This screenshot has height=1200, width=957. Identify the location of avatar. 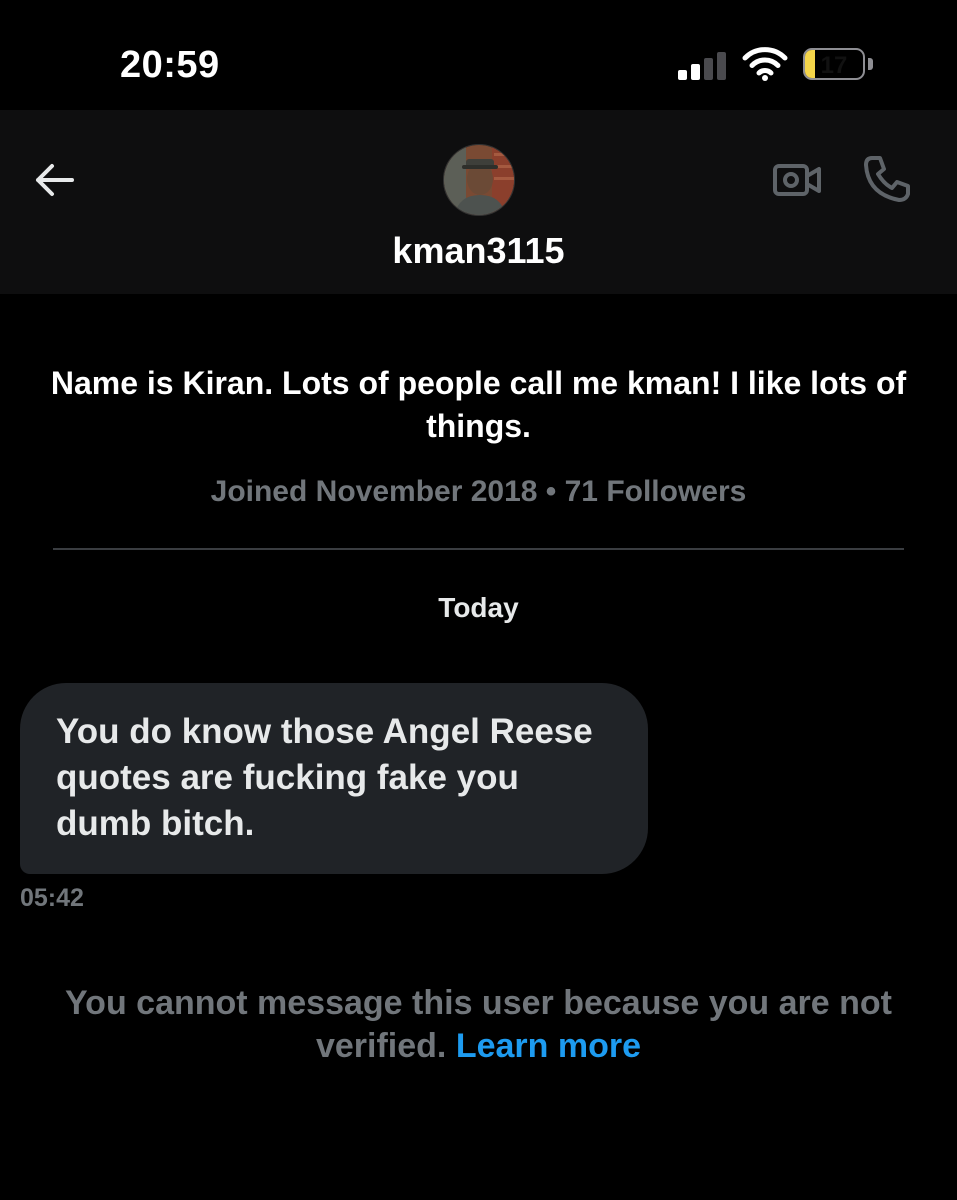
(479, 180).